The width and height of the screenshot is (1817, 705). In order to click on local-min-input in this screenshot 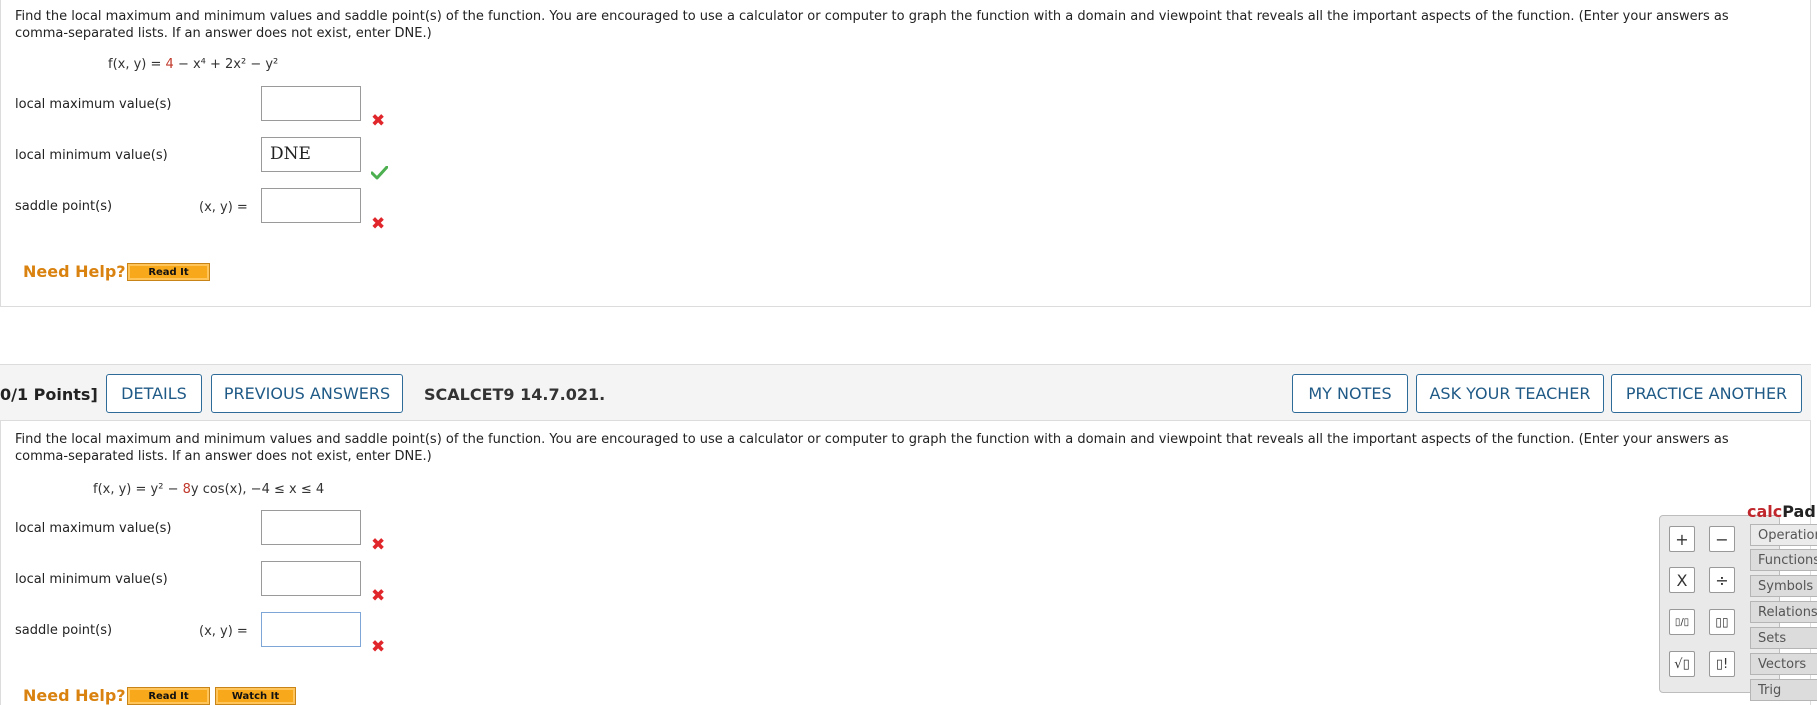, I will do `click(311, 578)`.